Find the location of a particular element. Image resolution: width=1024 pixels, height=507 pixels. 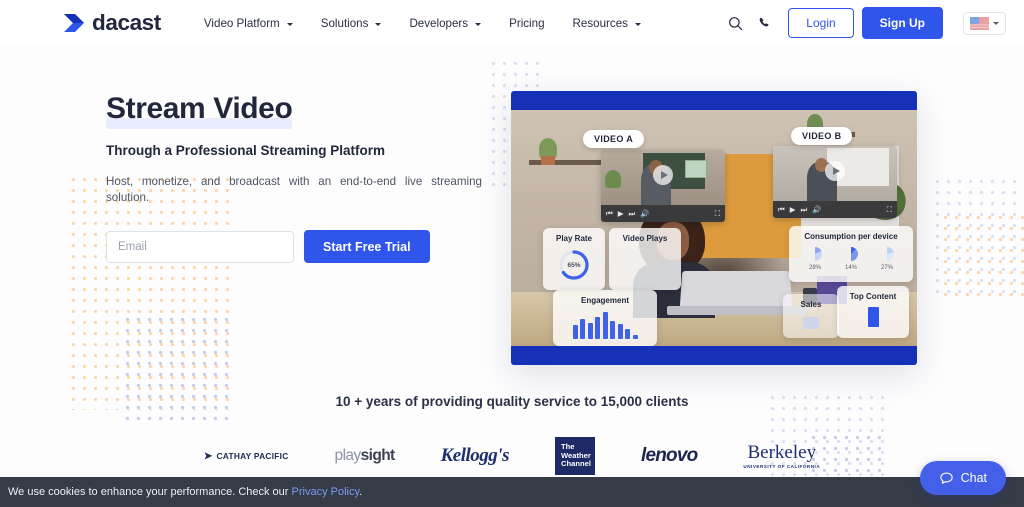

thumb-plant is located at coordinates (613, 179).